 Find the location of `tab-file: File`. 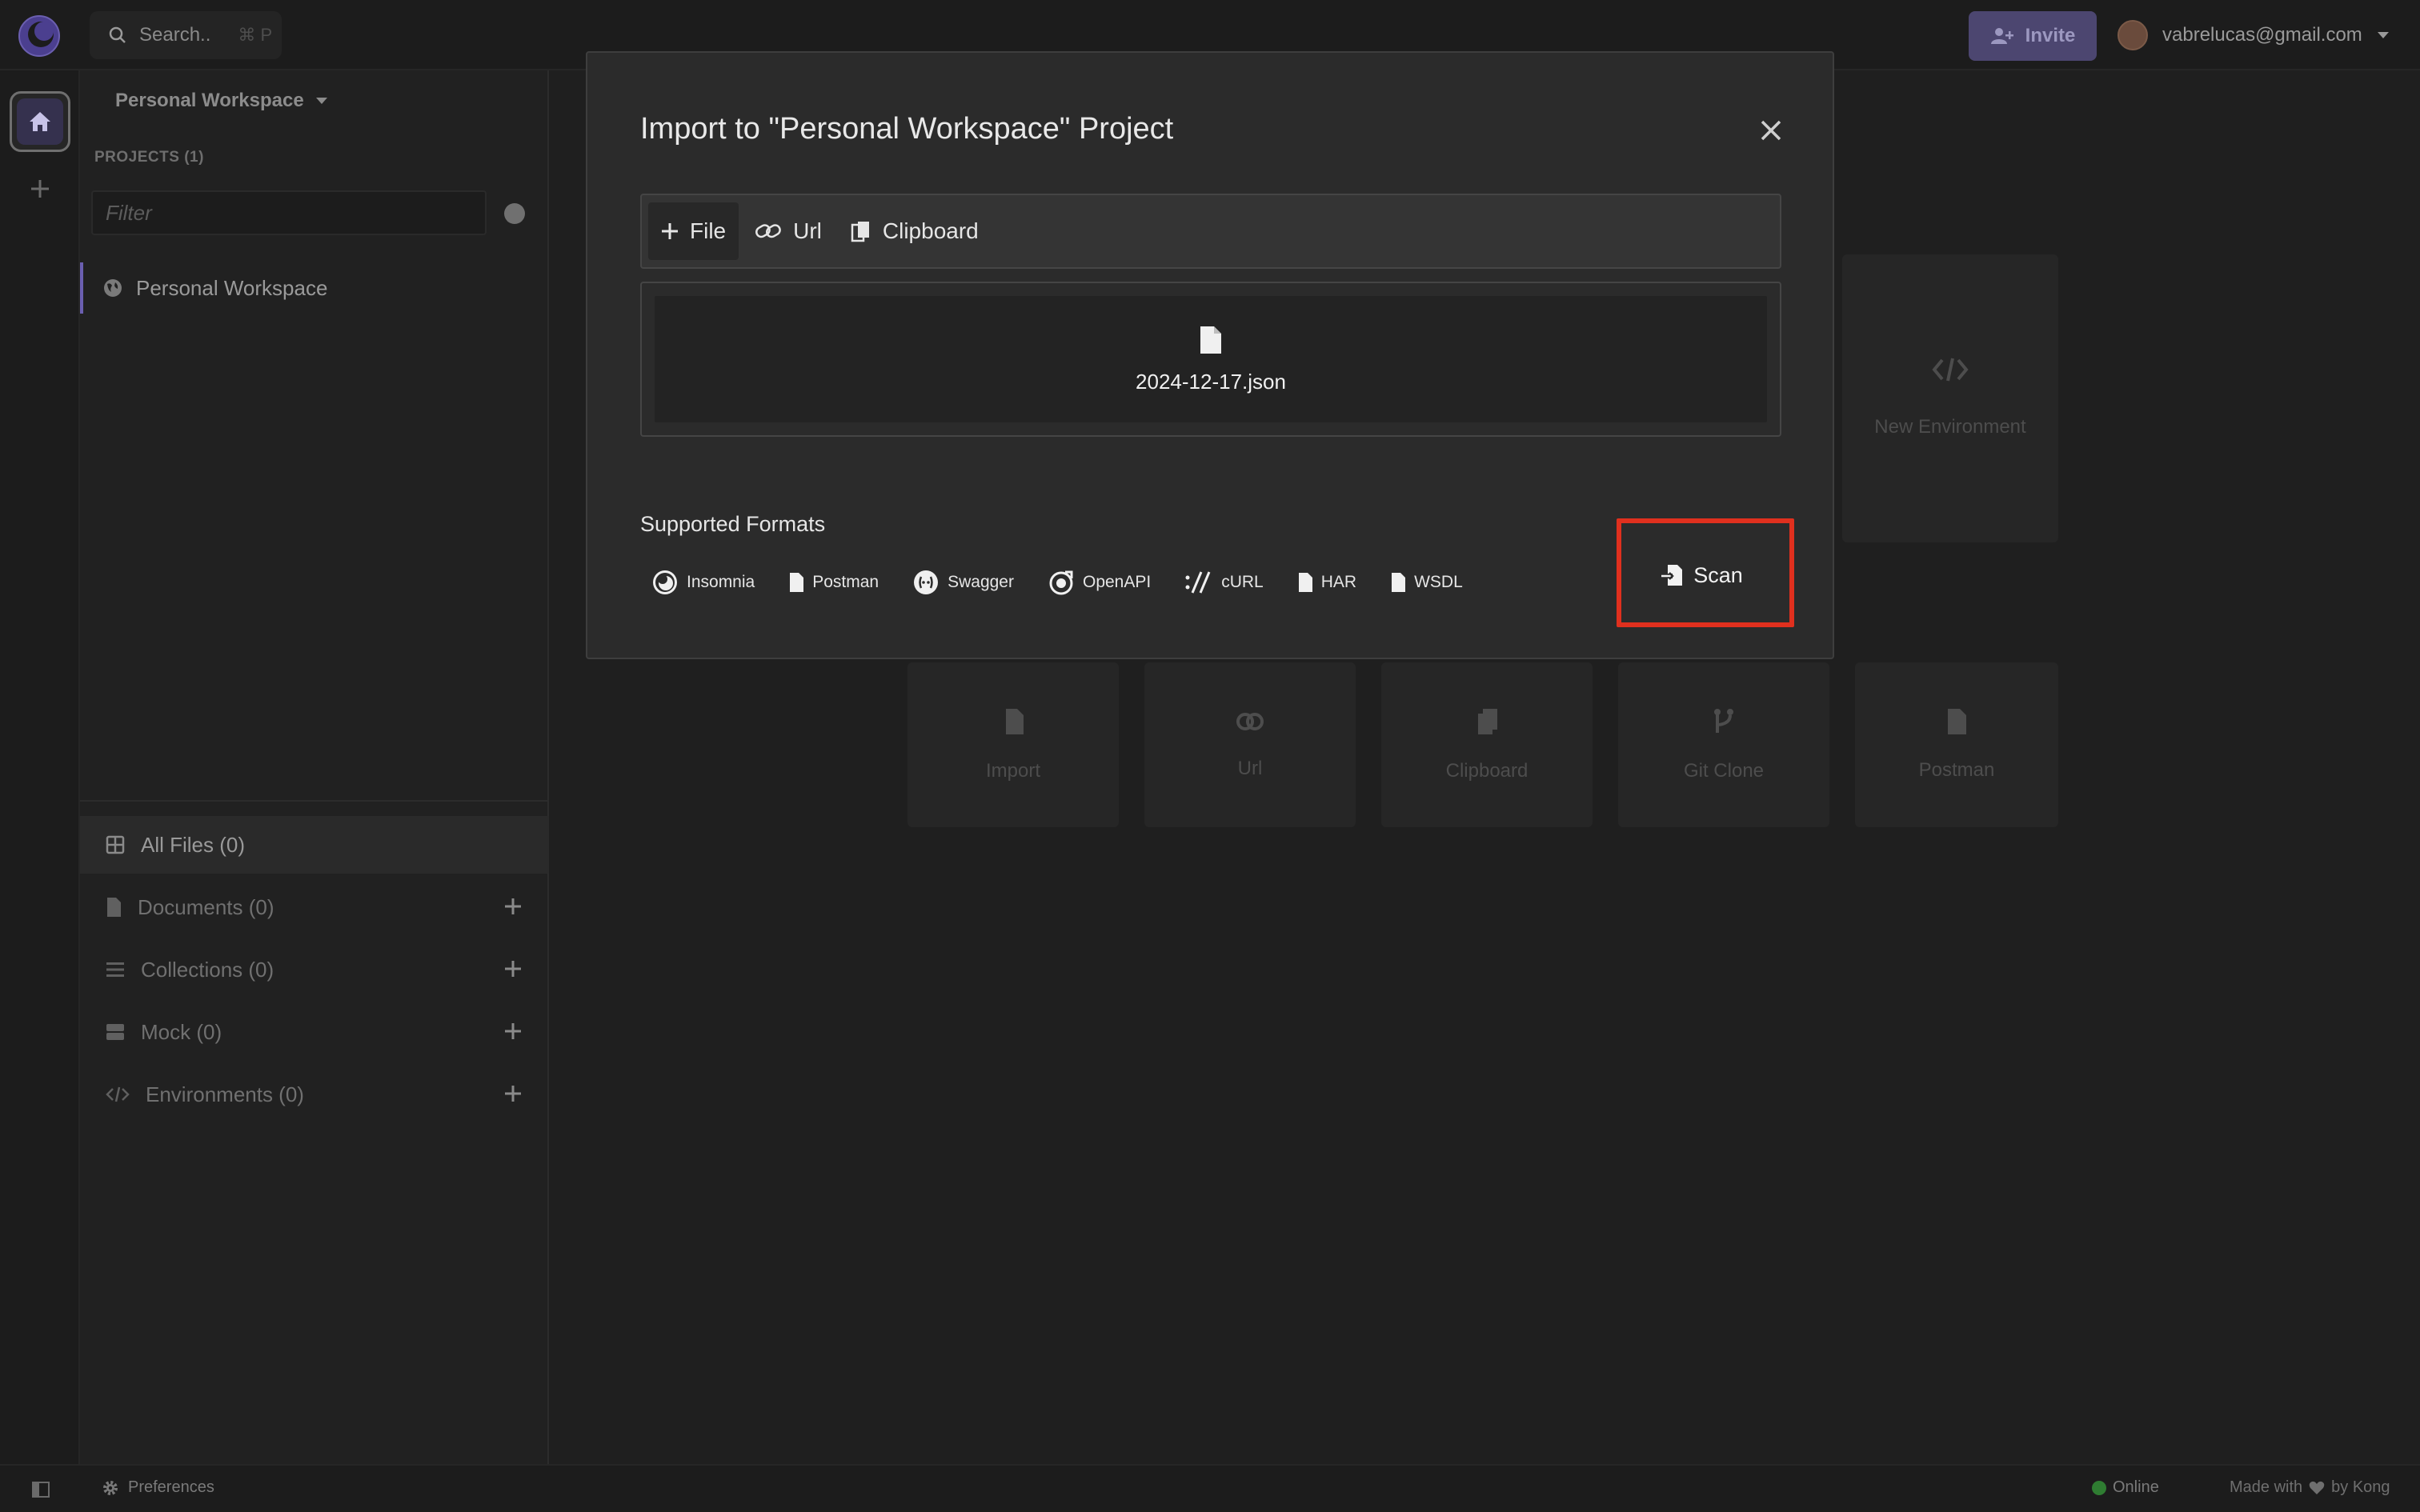

tab-file: File is located at coordinates (693, 231).